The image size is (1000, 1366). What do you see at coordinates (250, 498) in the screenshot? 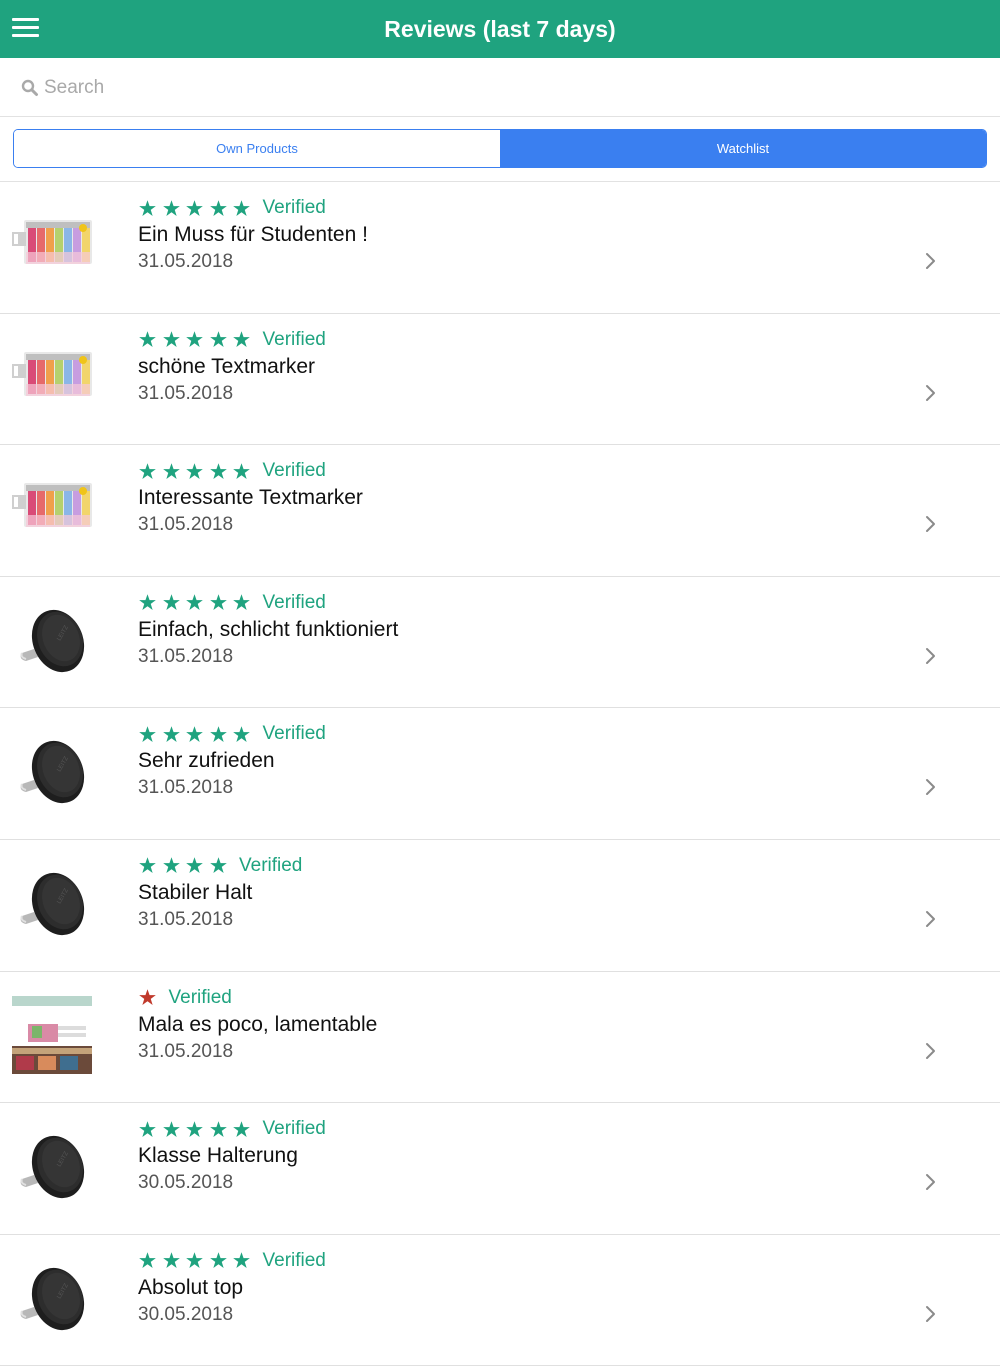
I see `review-title: Interessante Textmarker` at bounding box center [250, 498].